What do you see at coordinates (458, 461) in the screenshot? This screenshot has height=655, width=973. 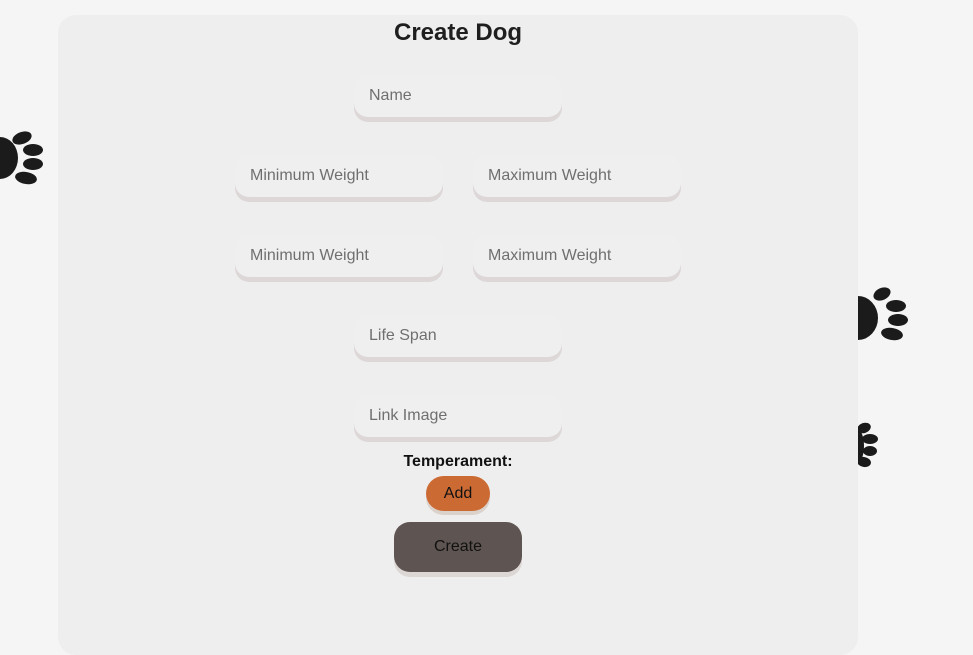 I see `temperament-label: Temperament:` at bounding box center [458, 461].